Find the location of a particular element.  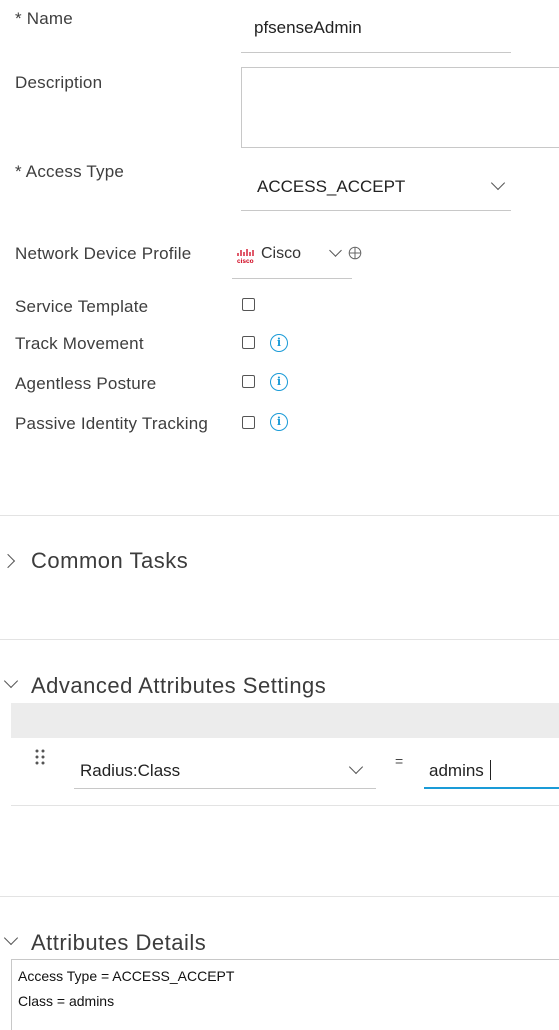

advanced-attributes-toggle: Advanced Attributes Settings is located at coordinates (200, 686).